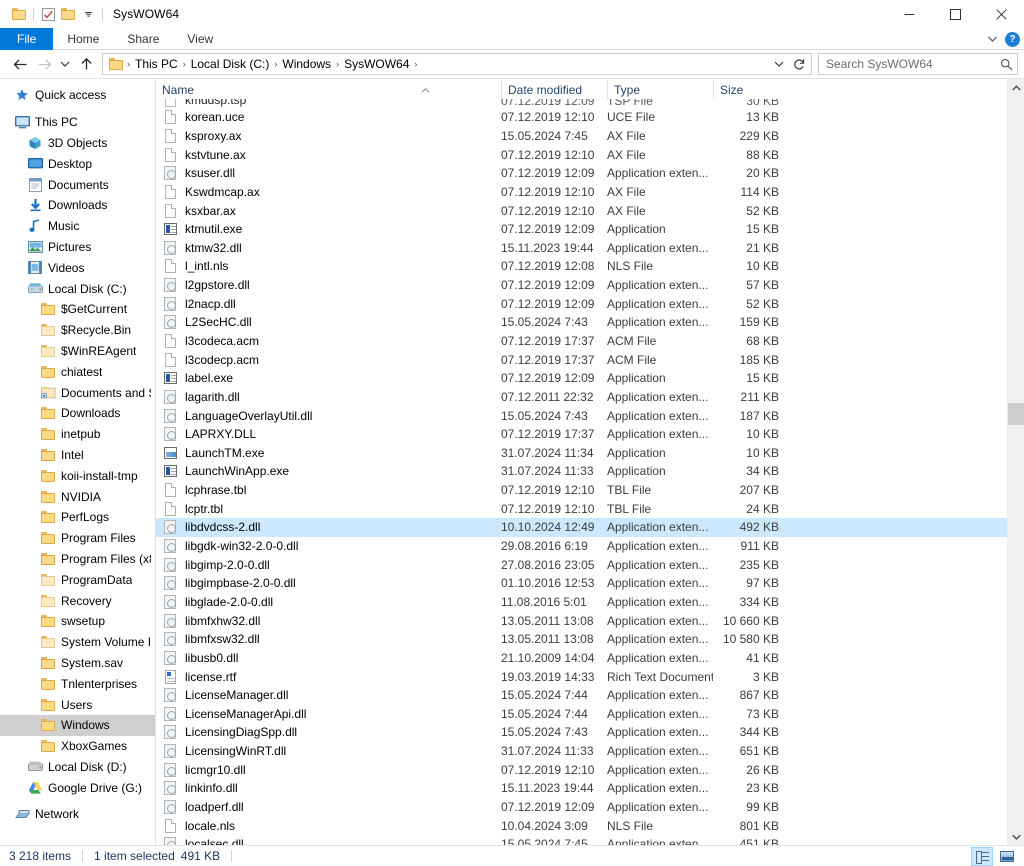 The width and height of the screenshot is (1024, 866). Describe the element at coordinates (1015, 462) in the screenshot. I see `file-list-scrollbar` at that location.